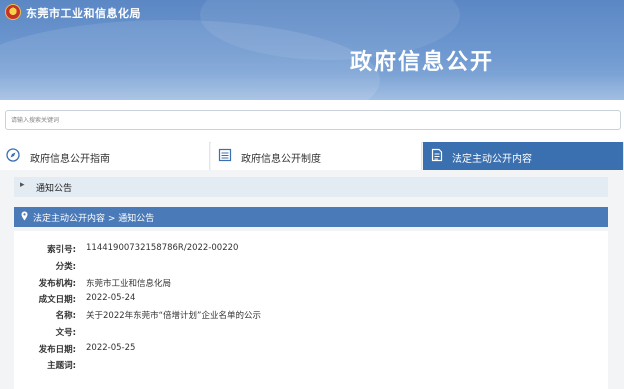 Image resolution: width=624 pixels, height=389 pixels. Describe the element at coordinates (162, 248) in the screenshot. I see `info-value: 11441900732158786R/2022-00220` at that location.